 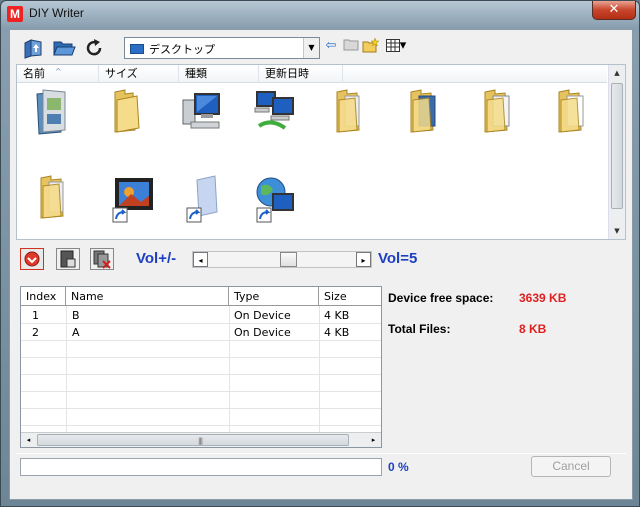 What do you see at coordinates (156, 258) in the screenshot?
I see `volume-label: Vol+/-` at bounding box center [156, 258].